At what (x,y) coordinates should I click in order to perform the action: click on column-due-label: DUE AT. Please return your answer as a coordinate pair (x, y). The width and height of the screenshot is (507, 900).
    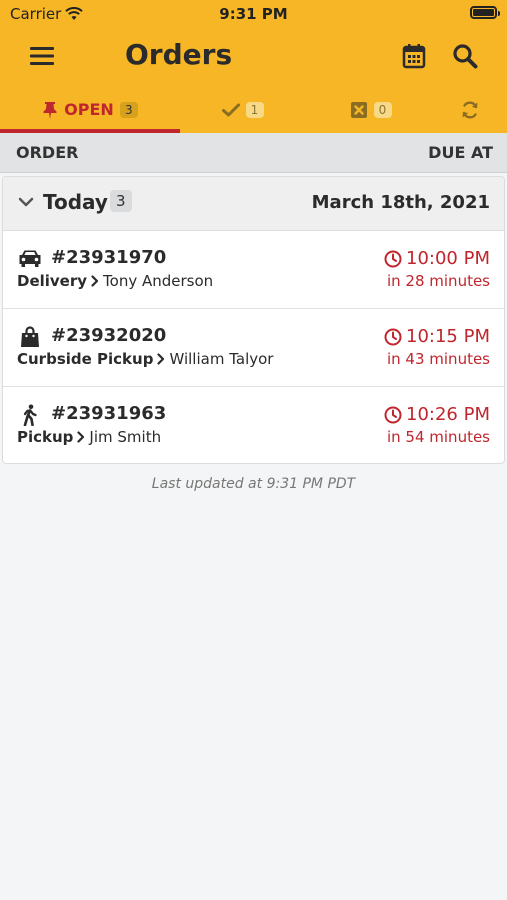
    Looking at the image, I should click on (460, 152).